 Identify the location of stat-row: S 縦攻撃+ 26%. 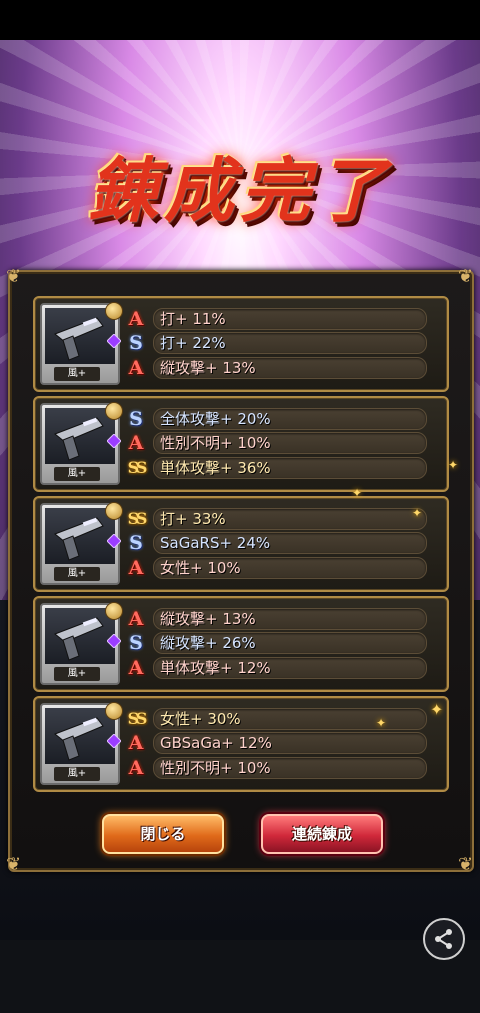
(278, 643).